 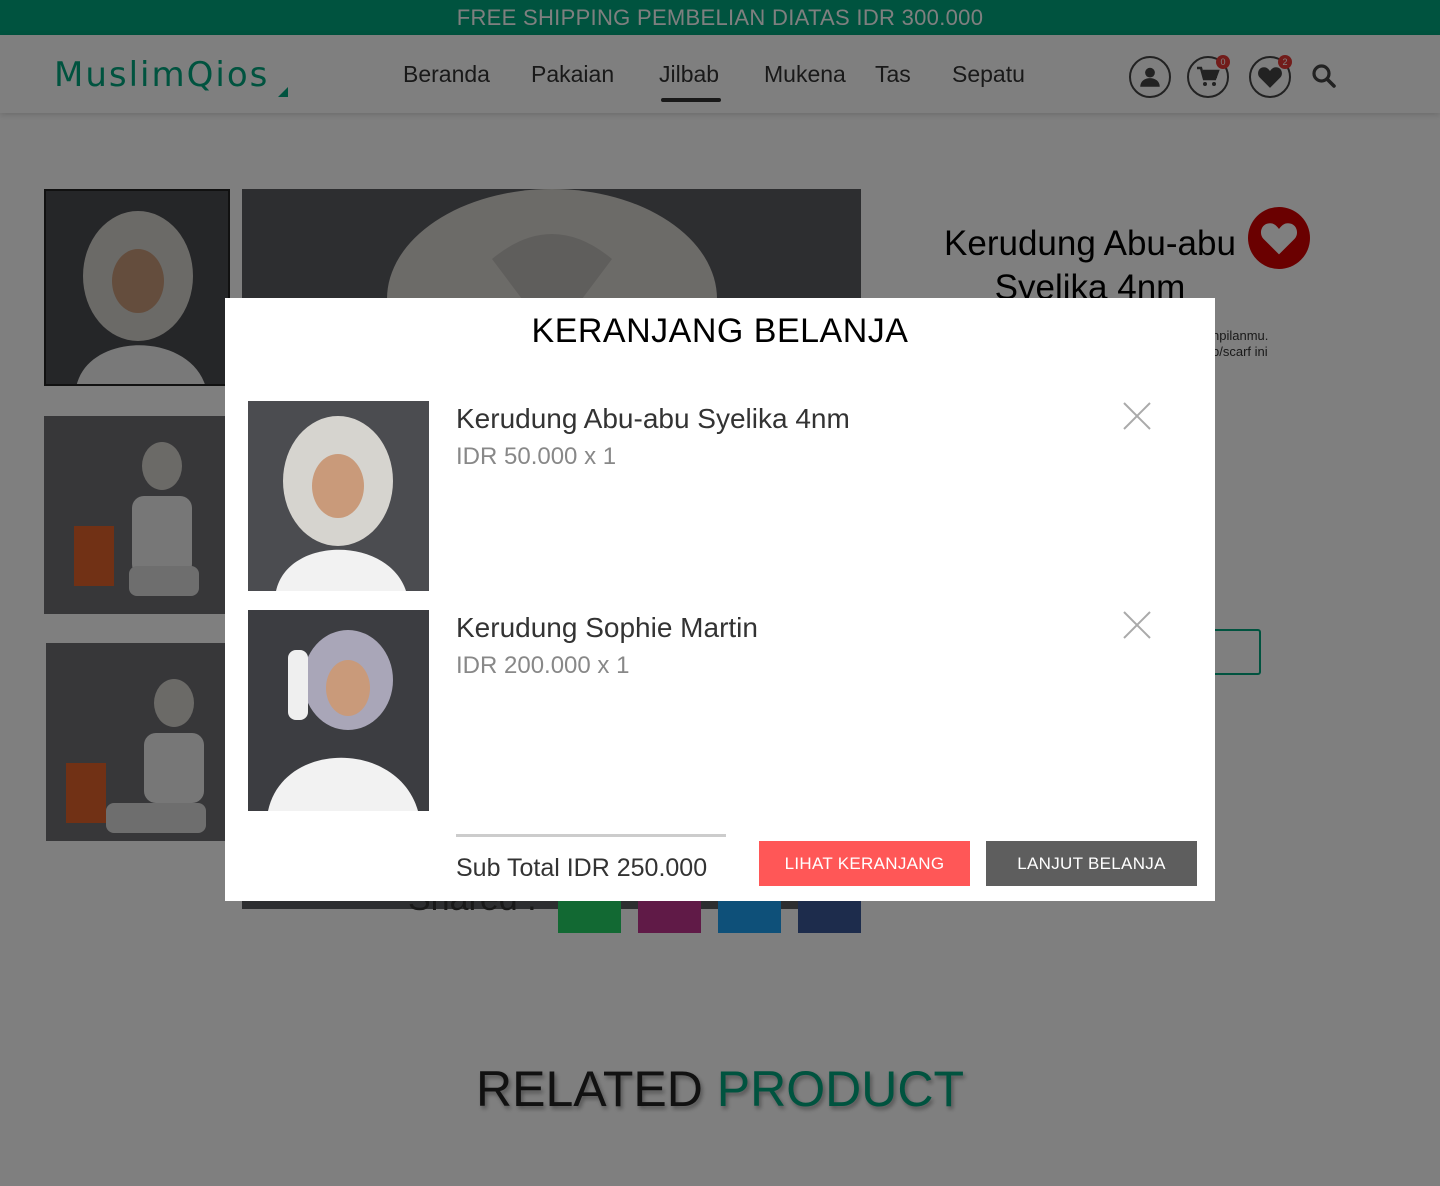 What do you see at coordinates (720, 331) in the screenshot?
I see `cart-modal-title: KERANJANG BELANJA` at bounding box center [720, 331].